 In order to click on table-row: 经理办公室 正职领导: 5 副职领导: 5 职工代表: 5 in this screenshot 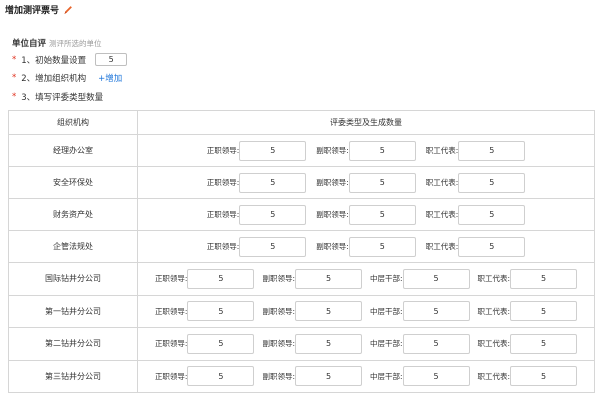, I will do `click(301, 150)`.